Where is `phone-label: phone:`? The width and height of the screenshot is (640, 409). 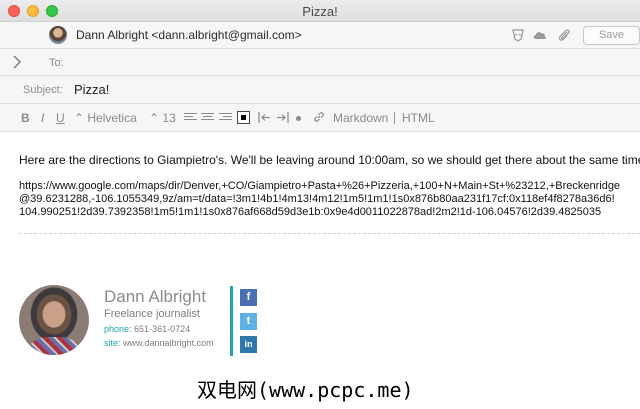 phone-label: phone: is located at coordinates (118, 329).